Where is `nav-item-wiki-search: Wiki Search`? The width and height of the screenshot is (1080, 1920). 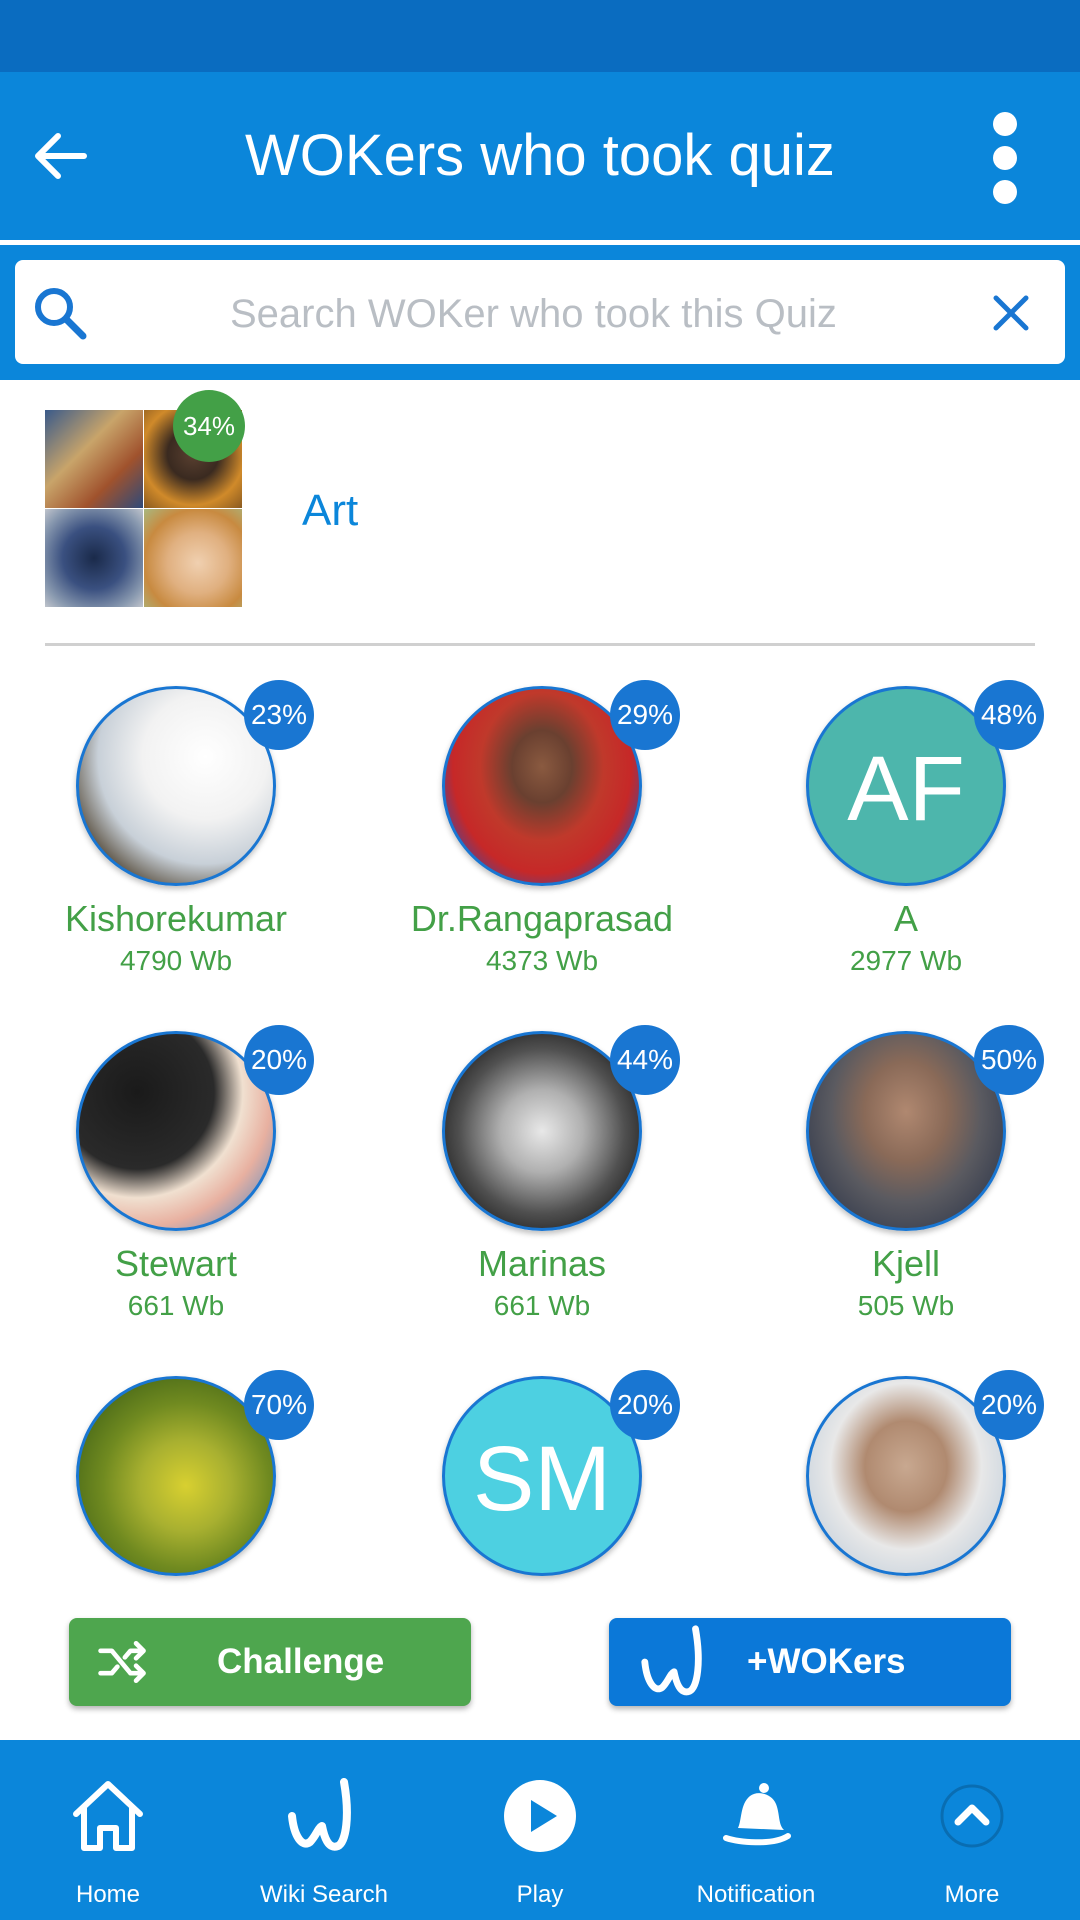 nav-item-wiki-search: Wiki Search is located at coordinates (324, 1830).